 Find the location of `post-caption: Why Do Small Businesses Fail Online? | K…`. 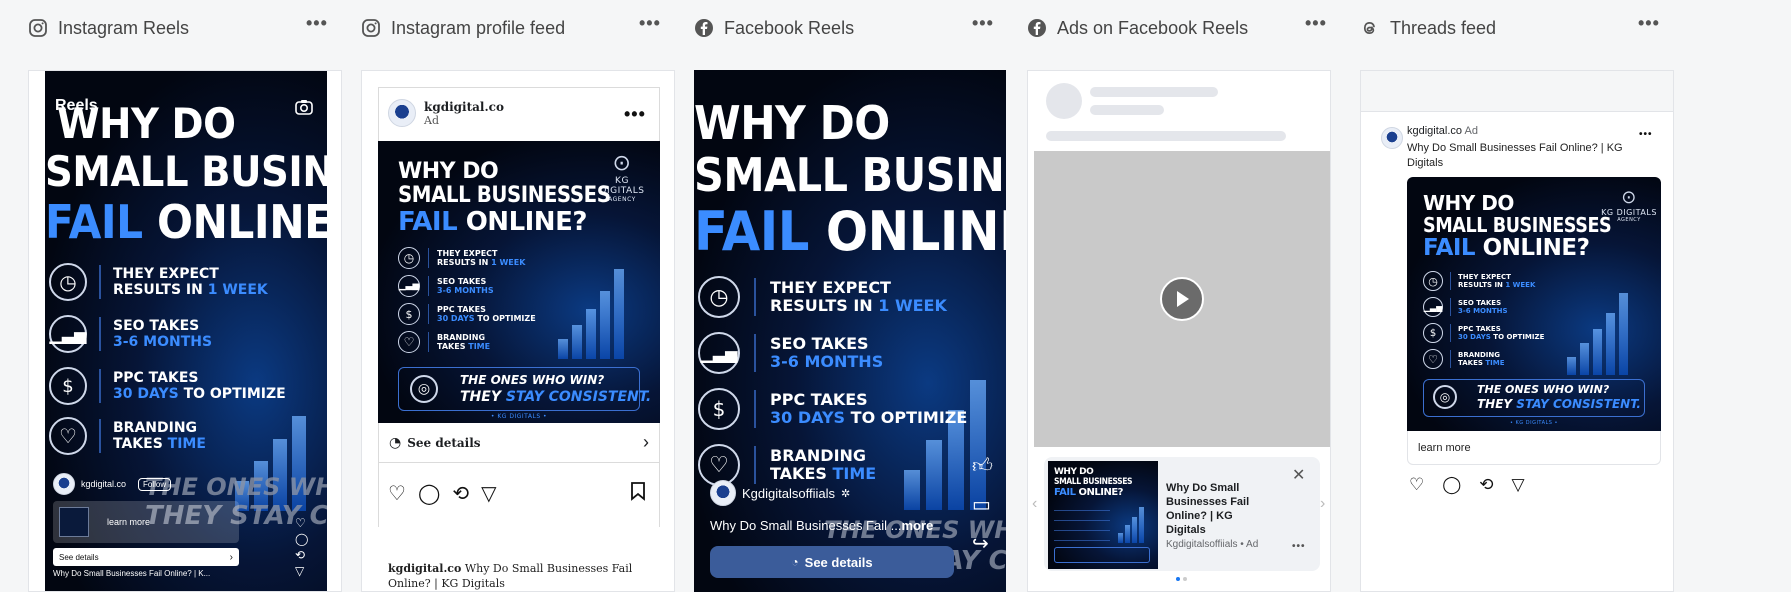

post-caption: Why Do Small Businesses Fail Online? | K… is located at coordinates (1515, 155).